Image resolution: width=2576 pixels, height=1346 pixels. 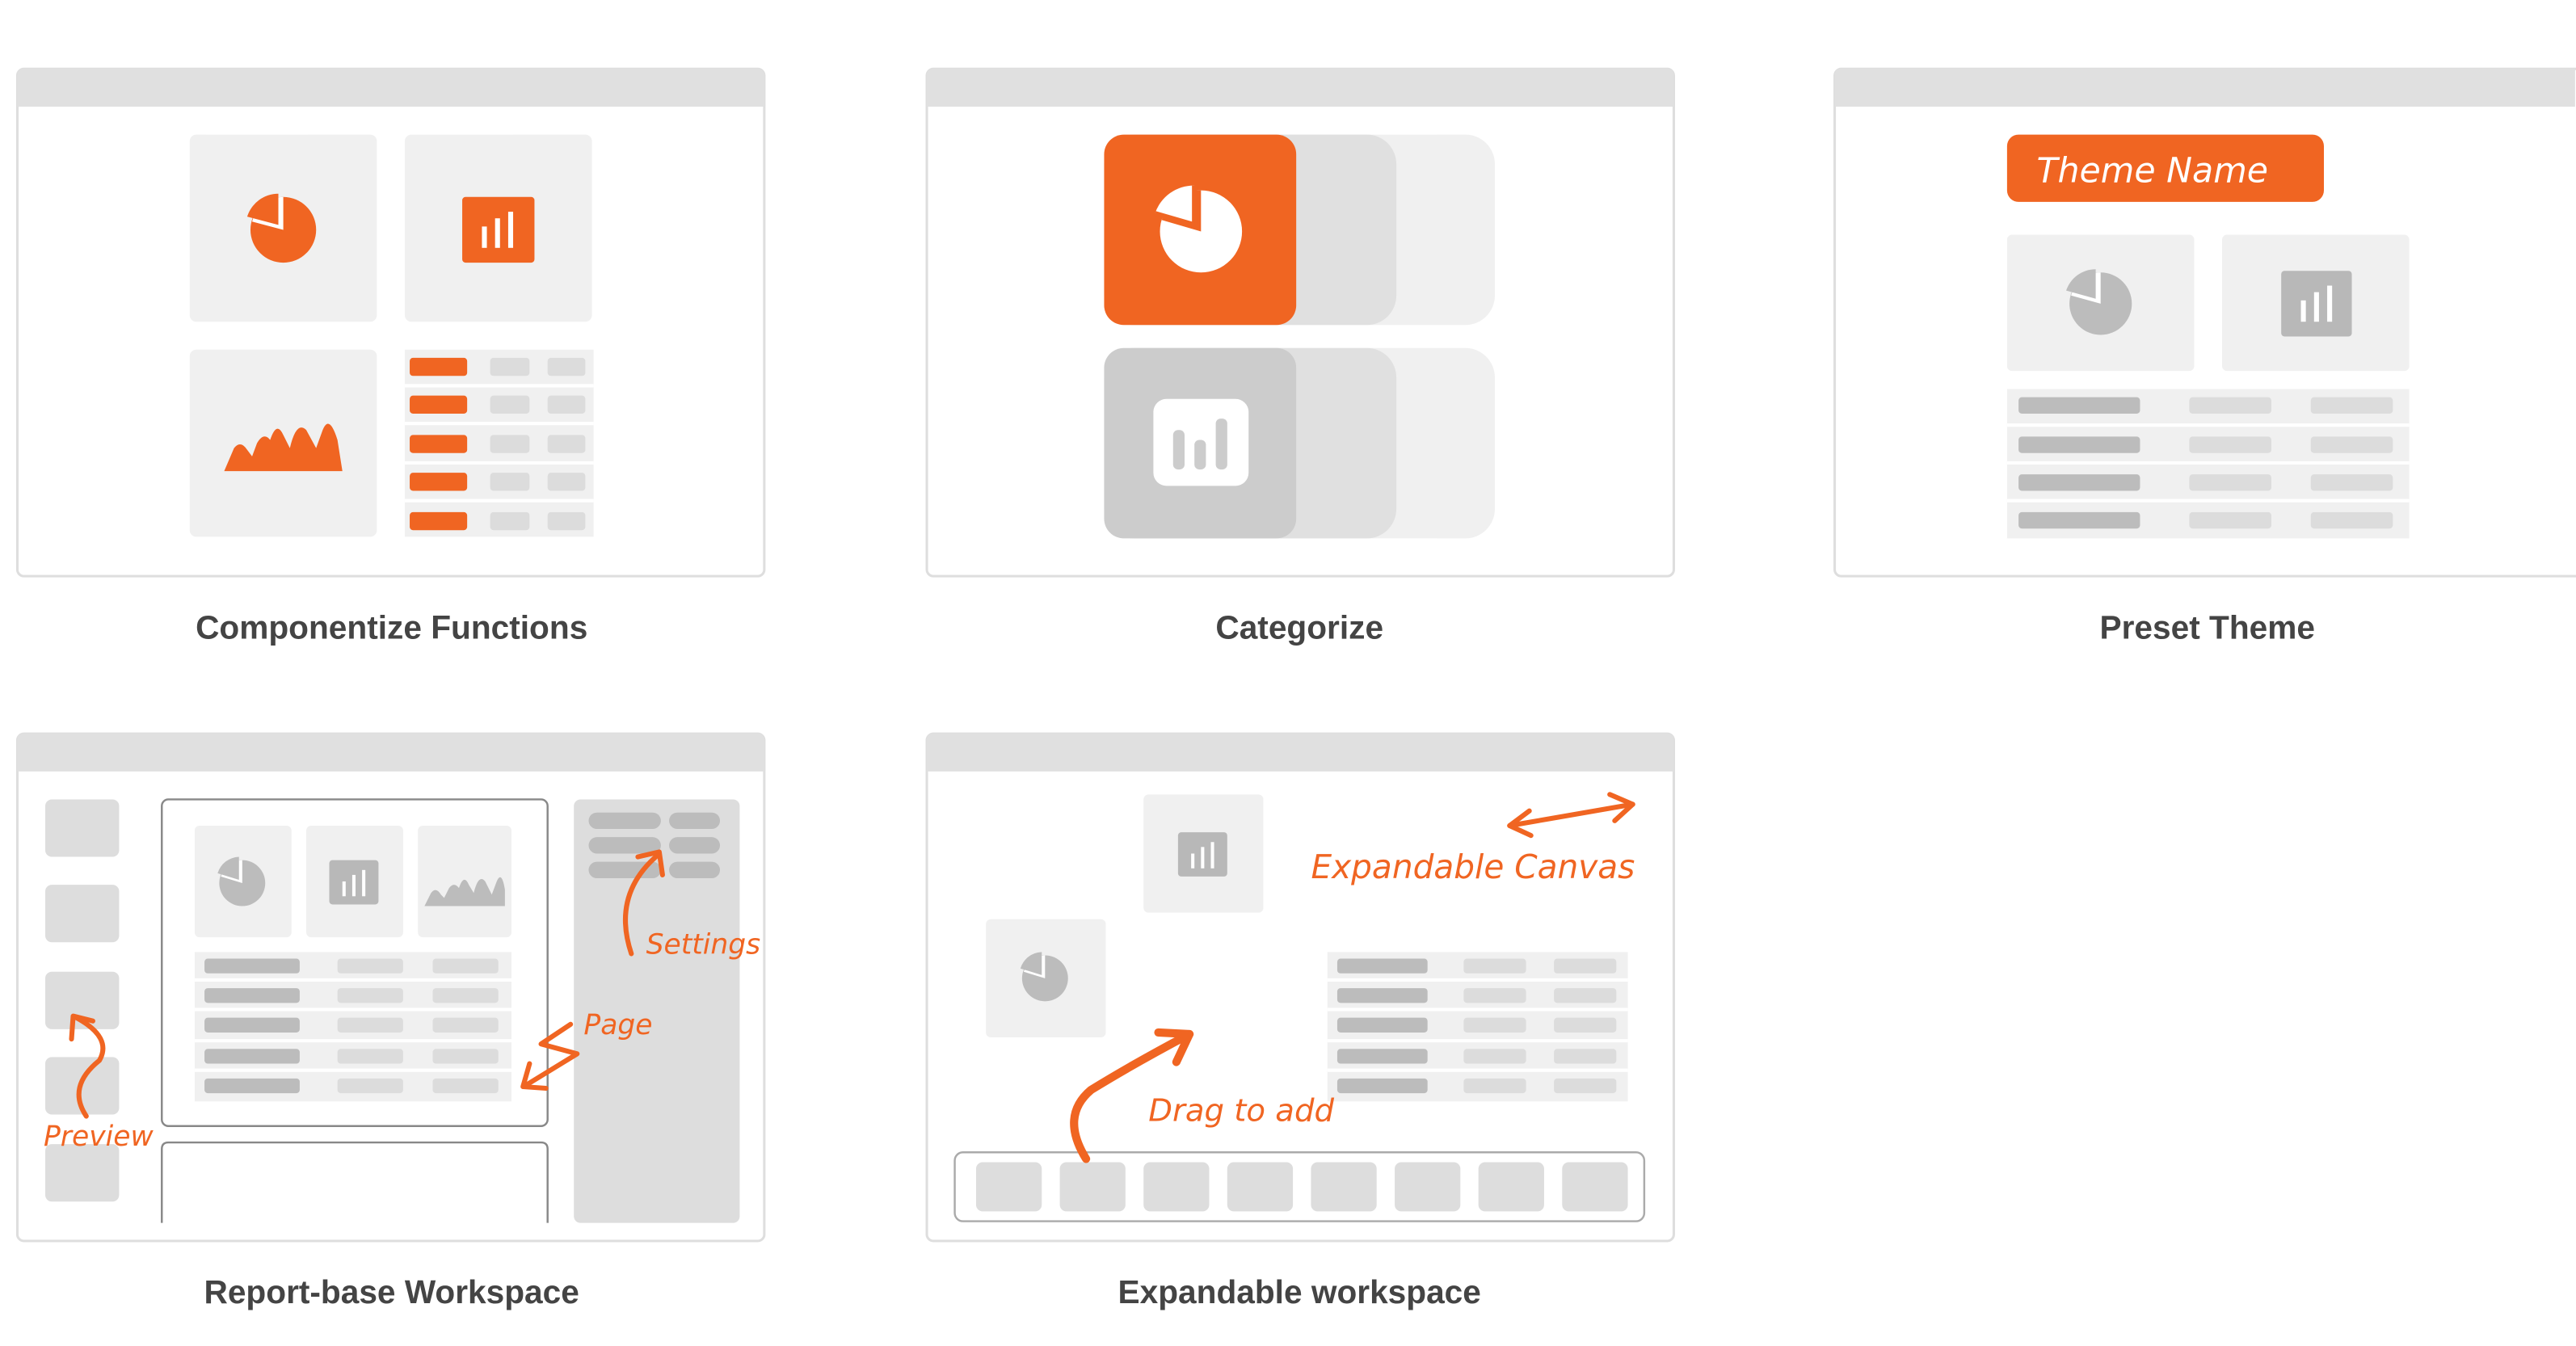 I want to click on card-preset-theme: Theme Name Preset Theme, so click(x=2204, y=357).